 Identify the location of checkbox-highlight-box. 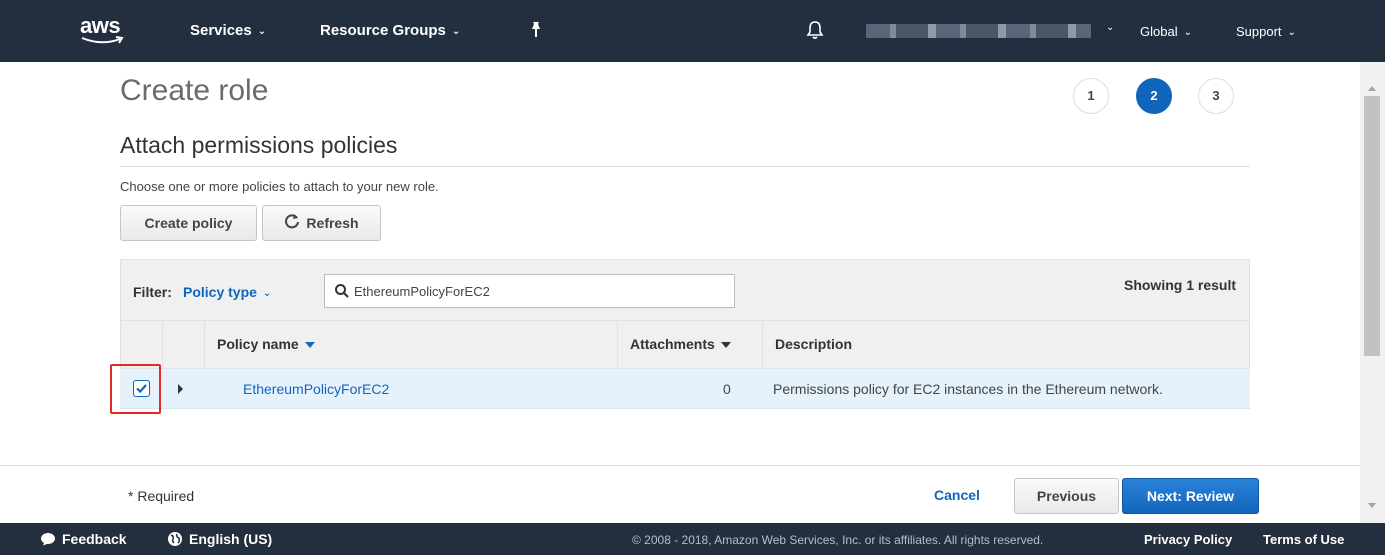
(135, 389).